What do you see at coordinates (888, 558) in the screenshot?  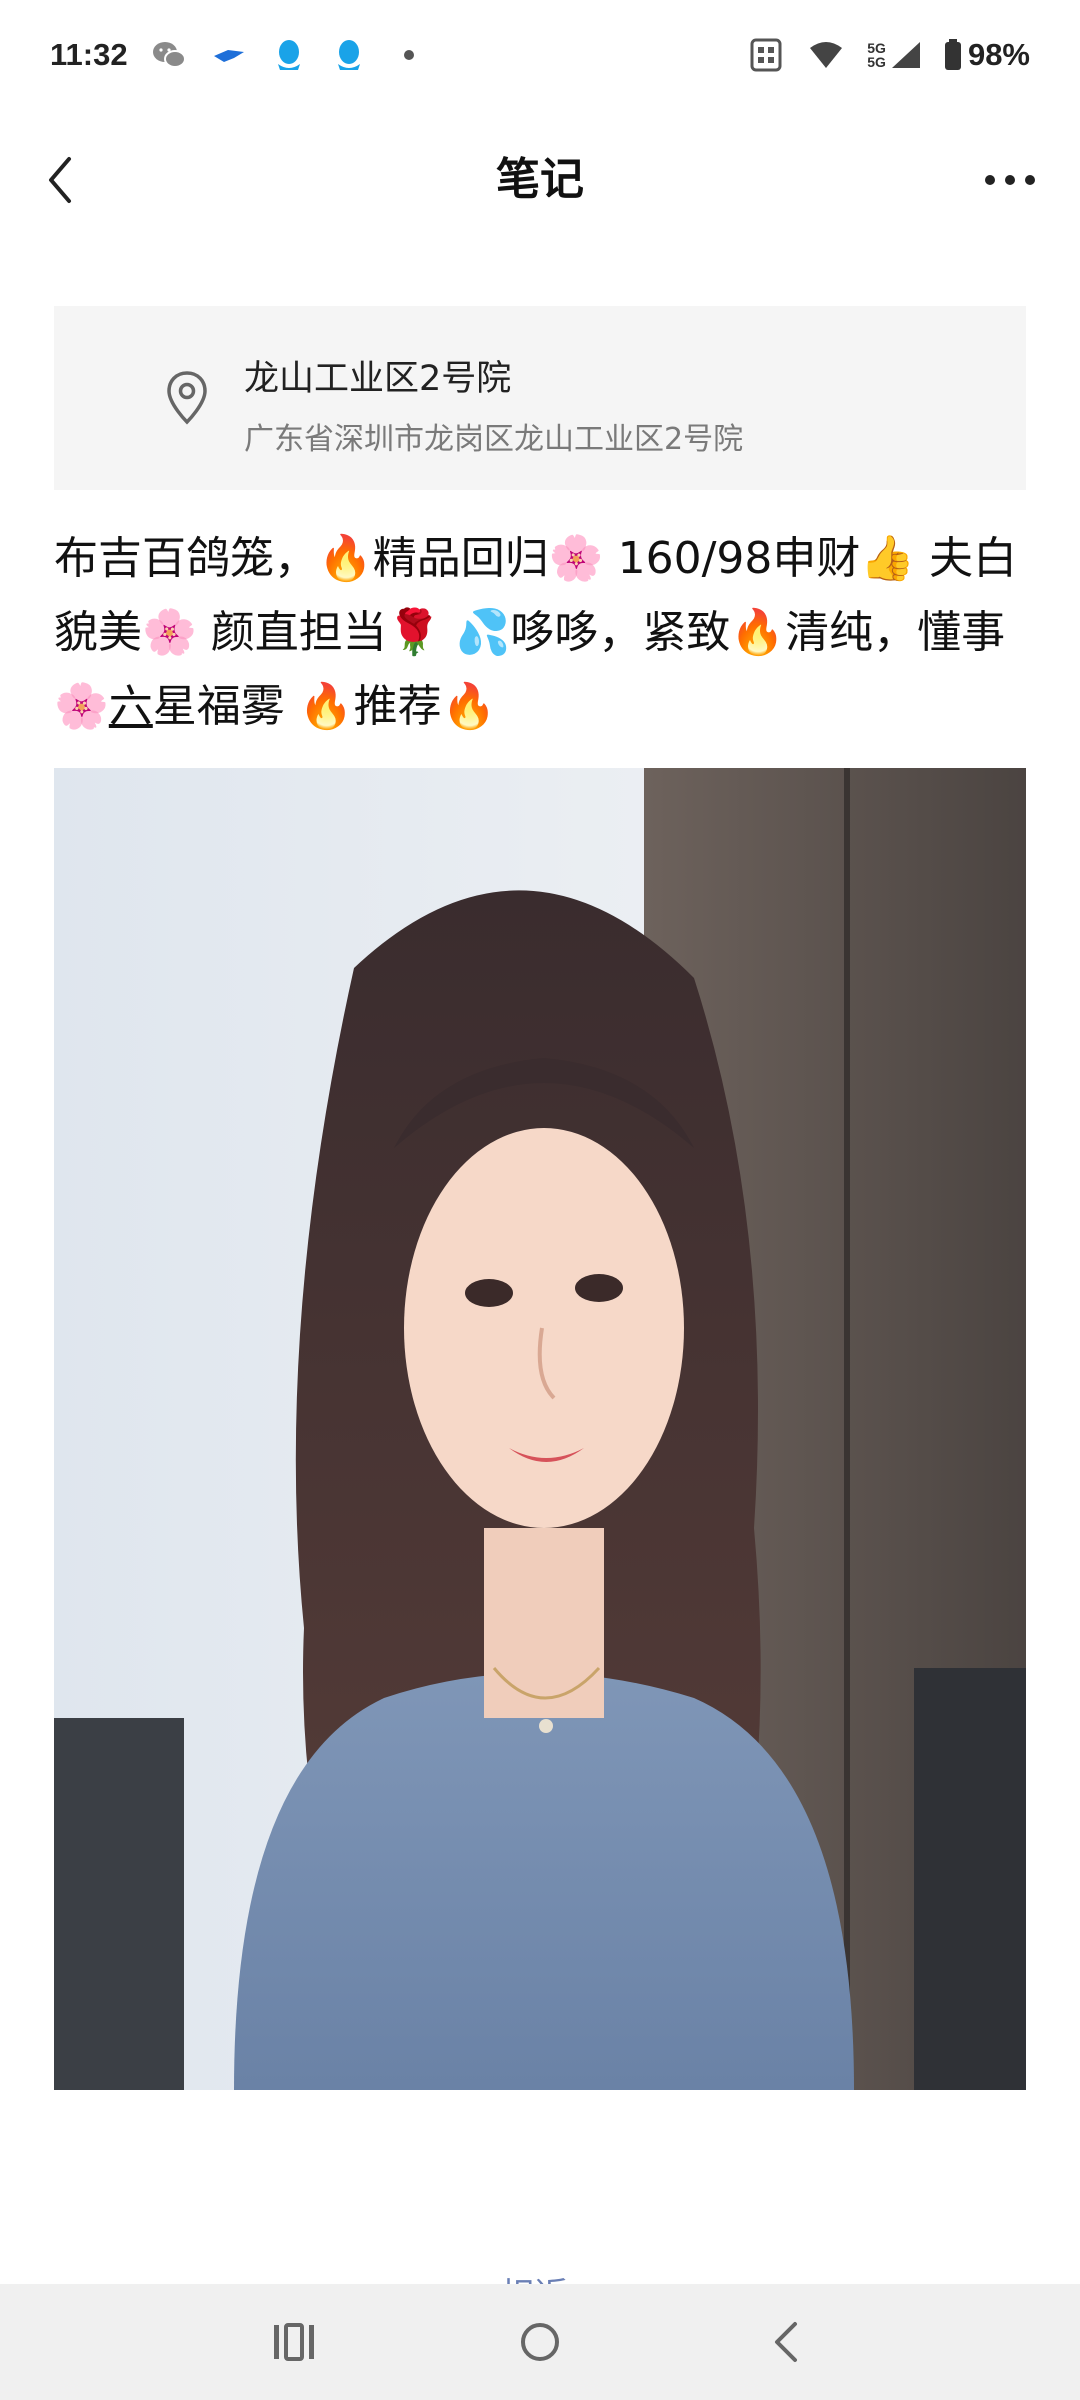 I see `thumbs-up-emoji: 👍` at bounding box center [888, 558].